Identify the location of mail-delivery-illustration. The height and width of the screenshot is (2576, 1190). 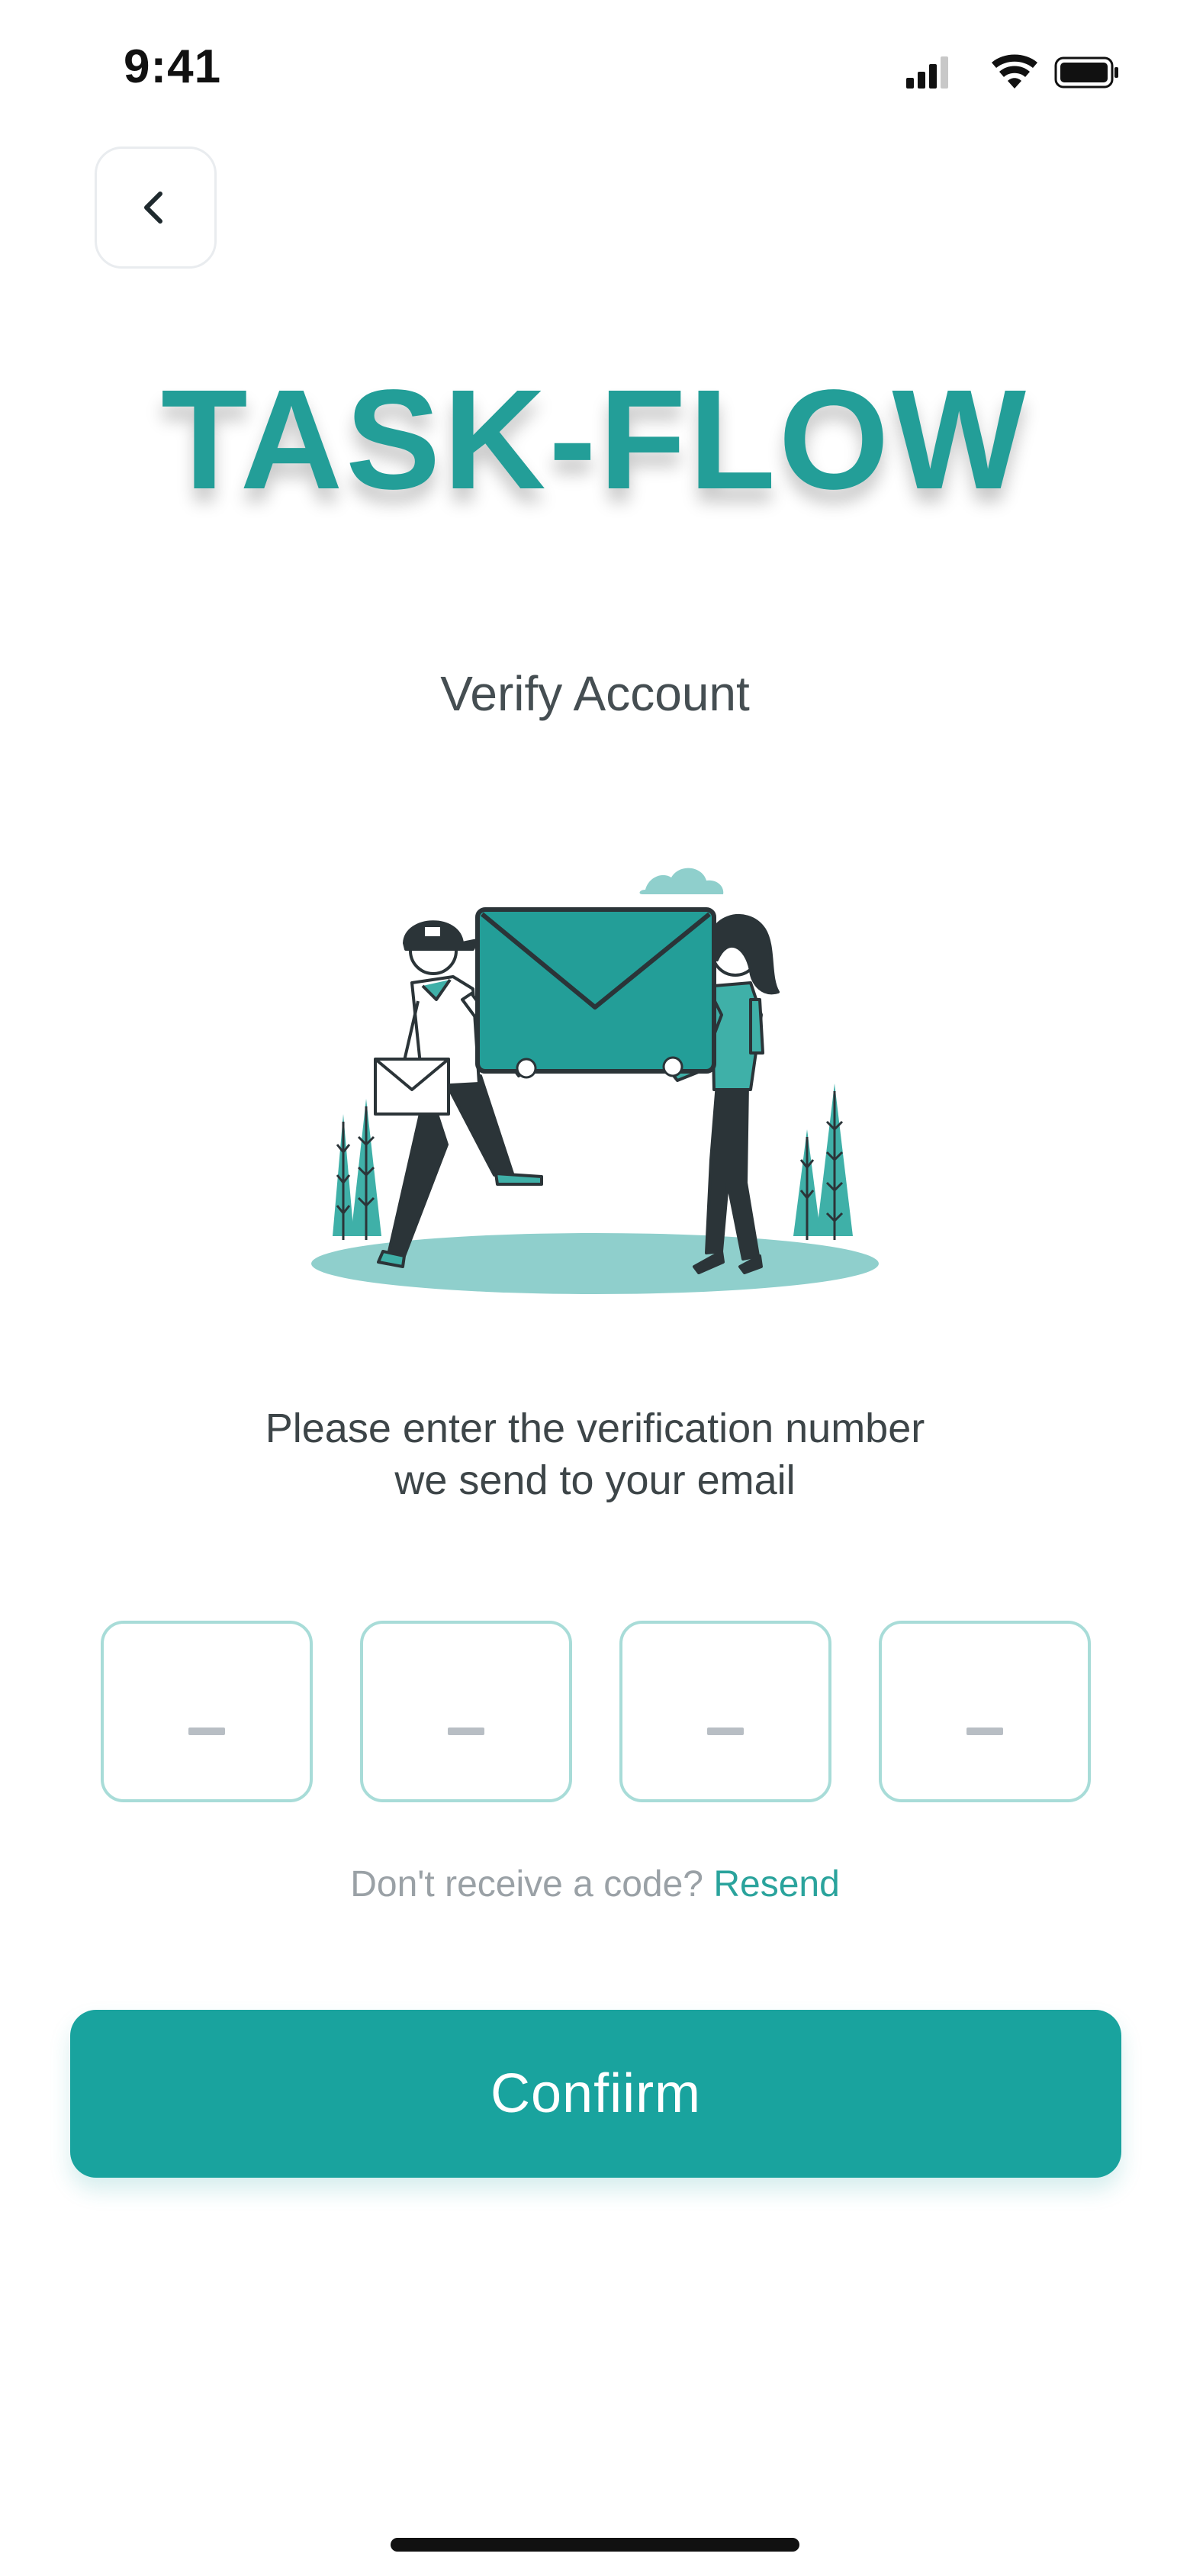
(595, 1081).